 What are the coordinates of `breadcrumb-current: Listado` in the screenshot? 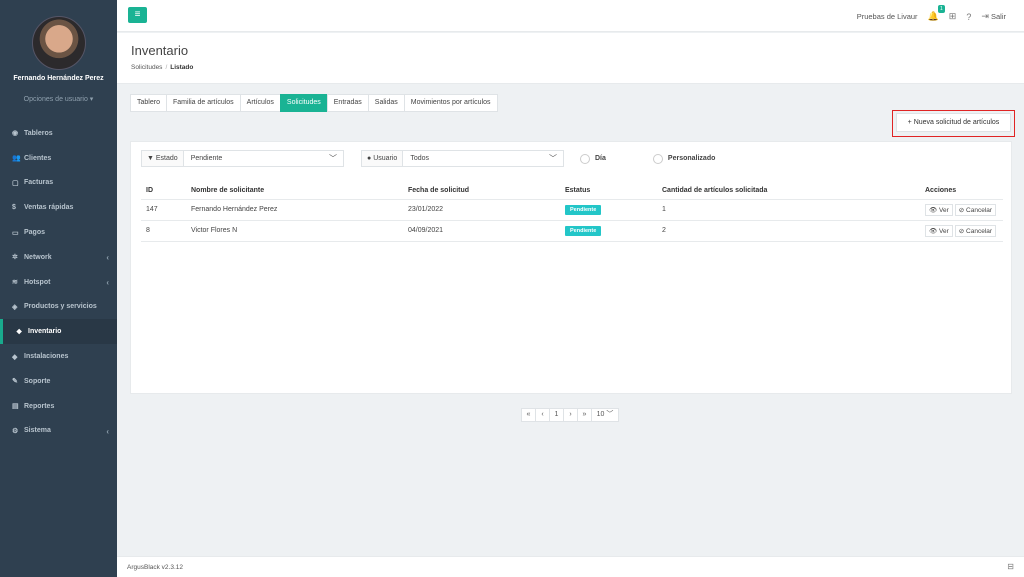 It's located at (182, 67).